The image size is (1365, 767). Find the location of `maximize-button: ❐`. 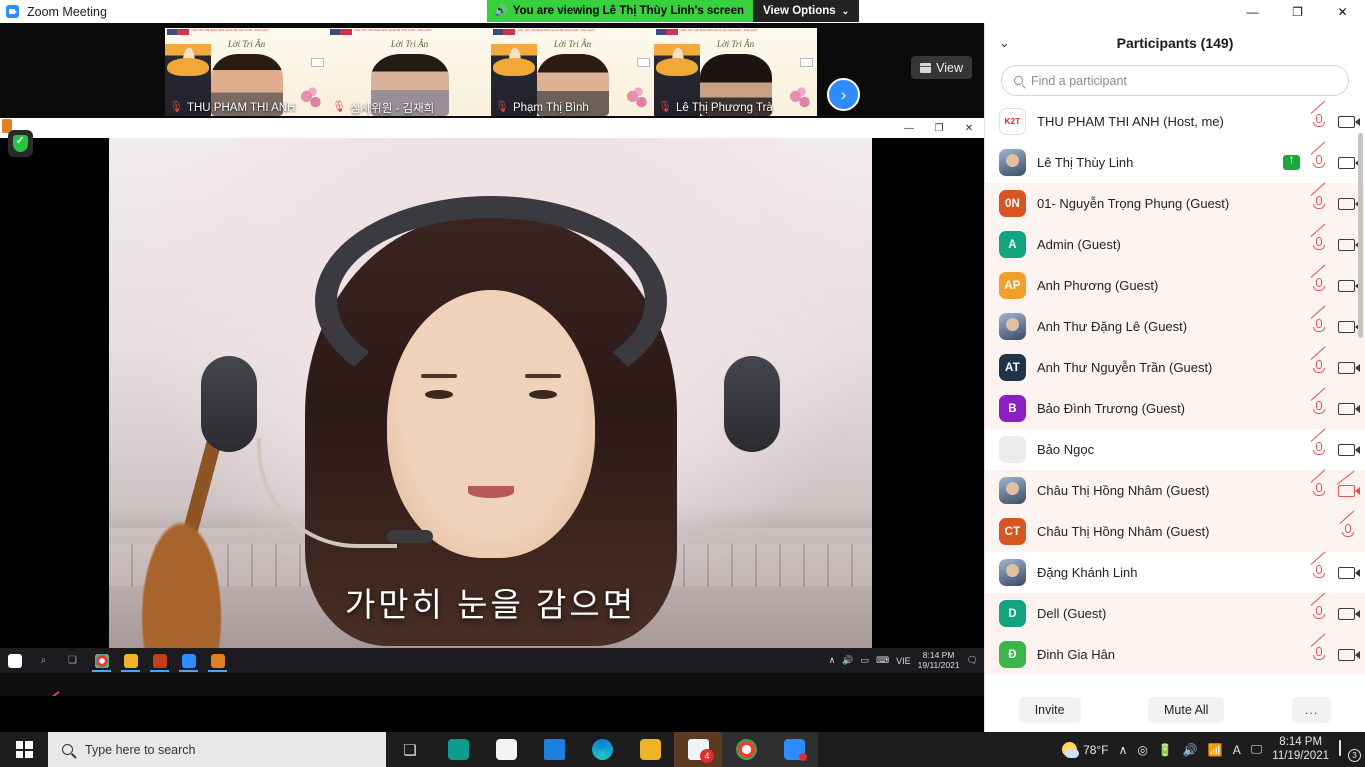

maximize-button: ❐ is located at coordinates (1297, 11).